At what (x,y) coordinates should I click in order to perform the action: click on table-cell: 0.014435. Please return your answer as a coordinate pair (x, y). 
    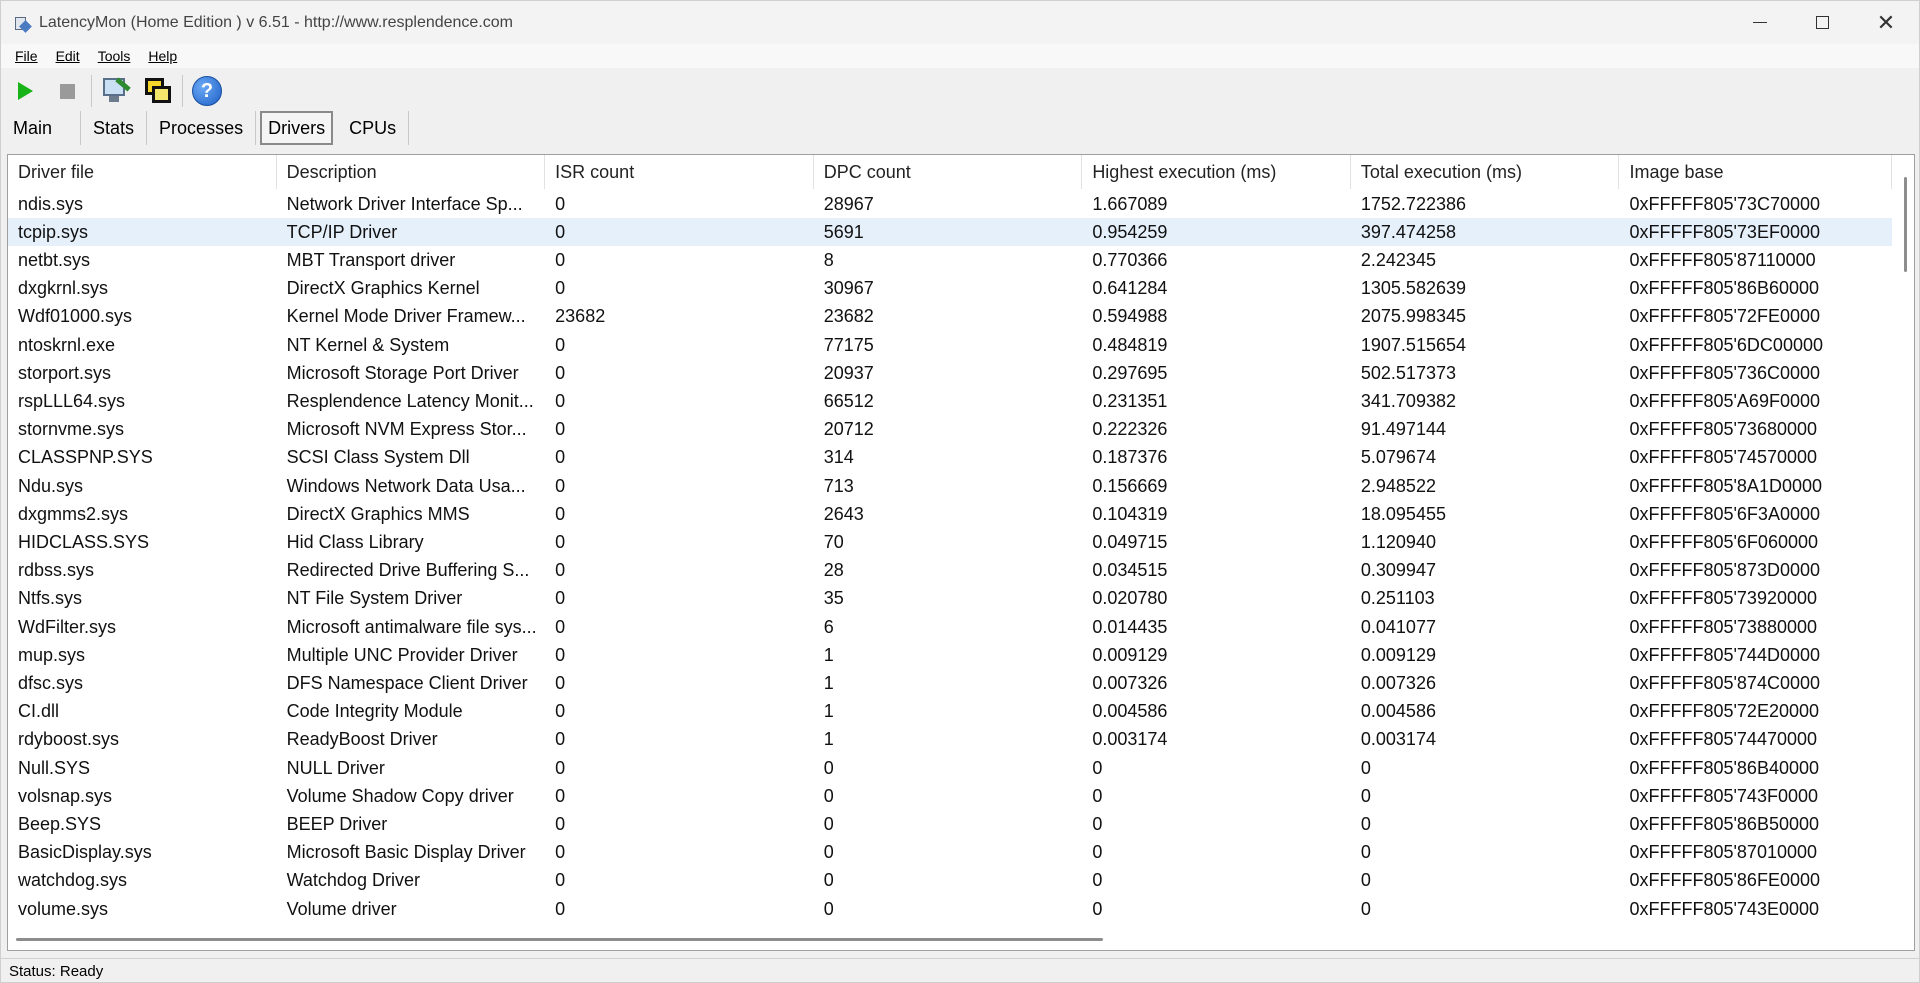
    Looking at the image, I should click on (1130, 626).